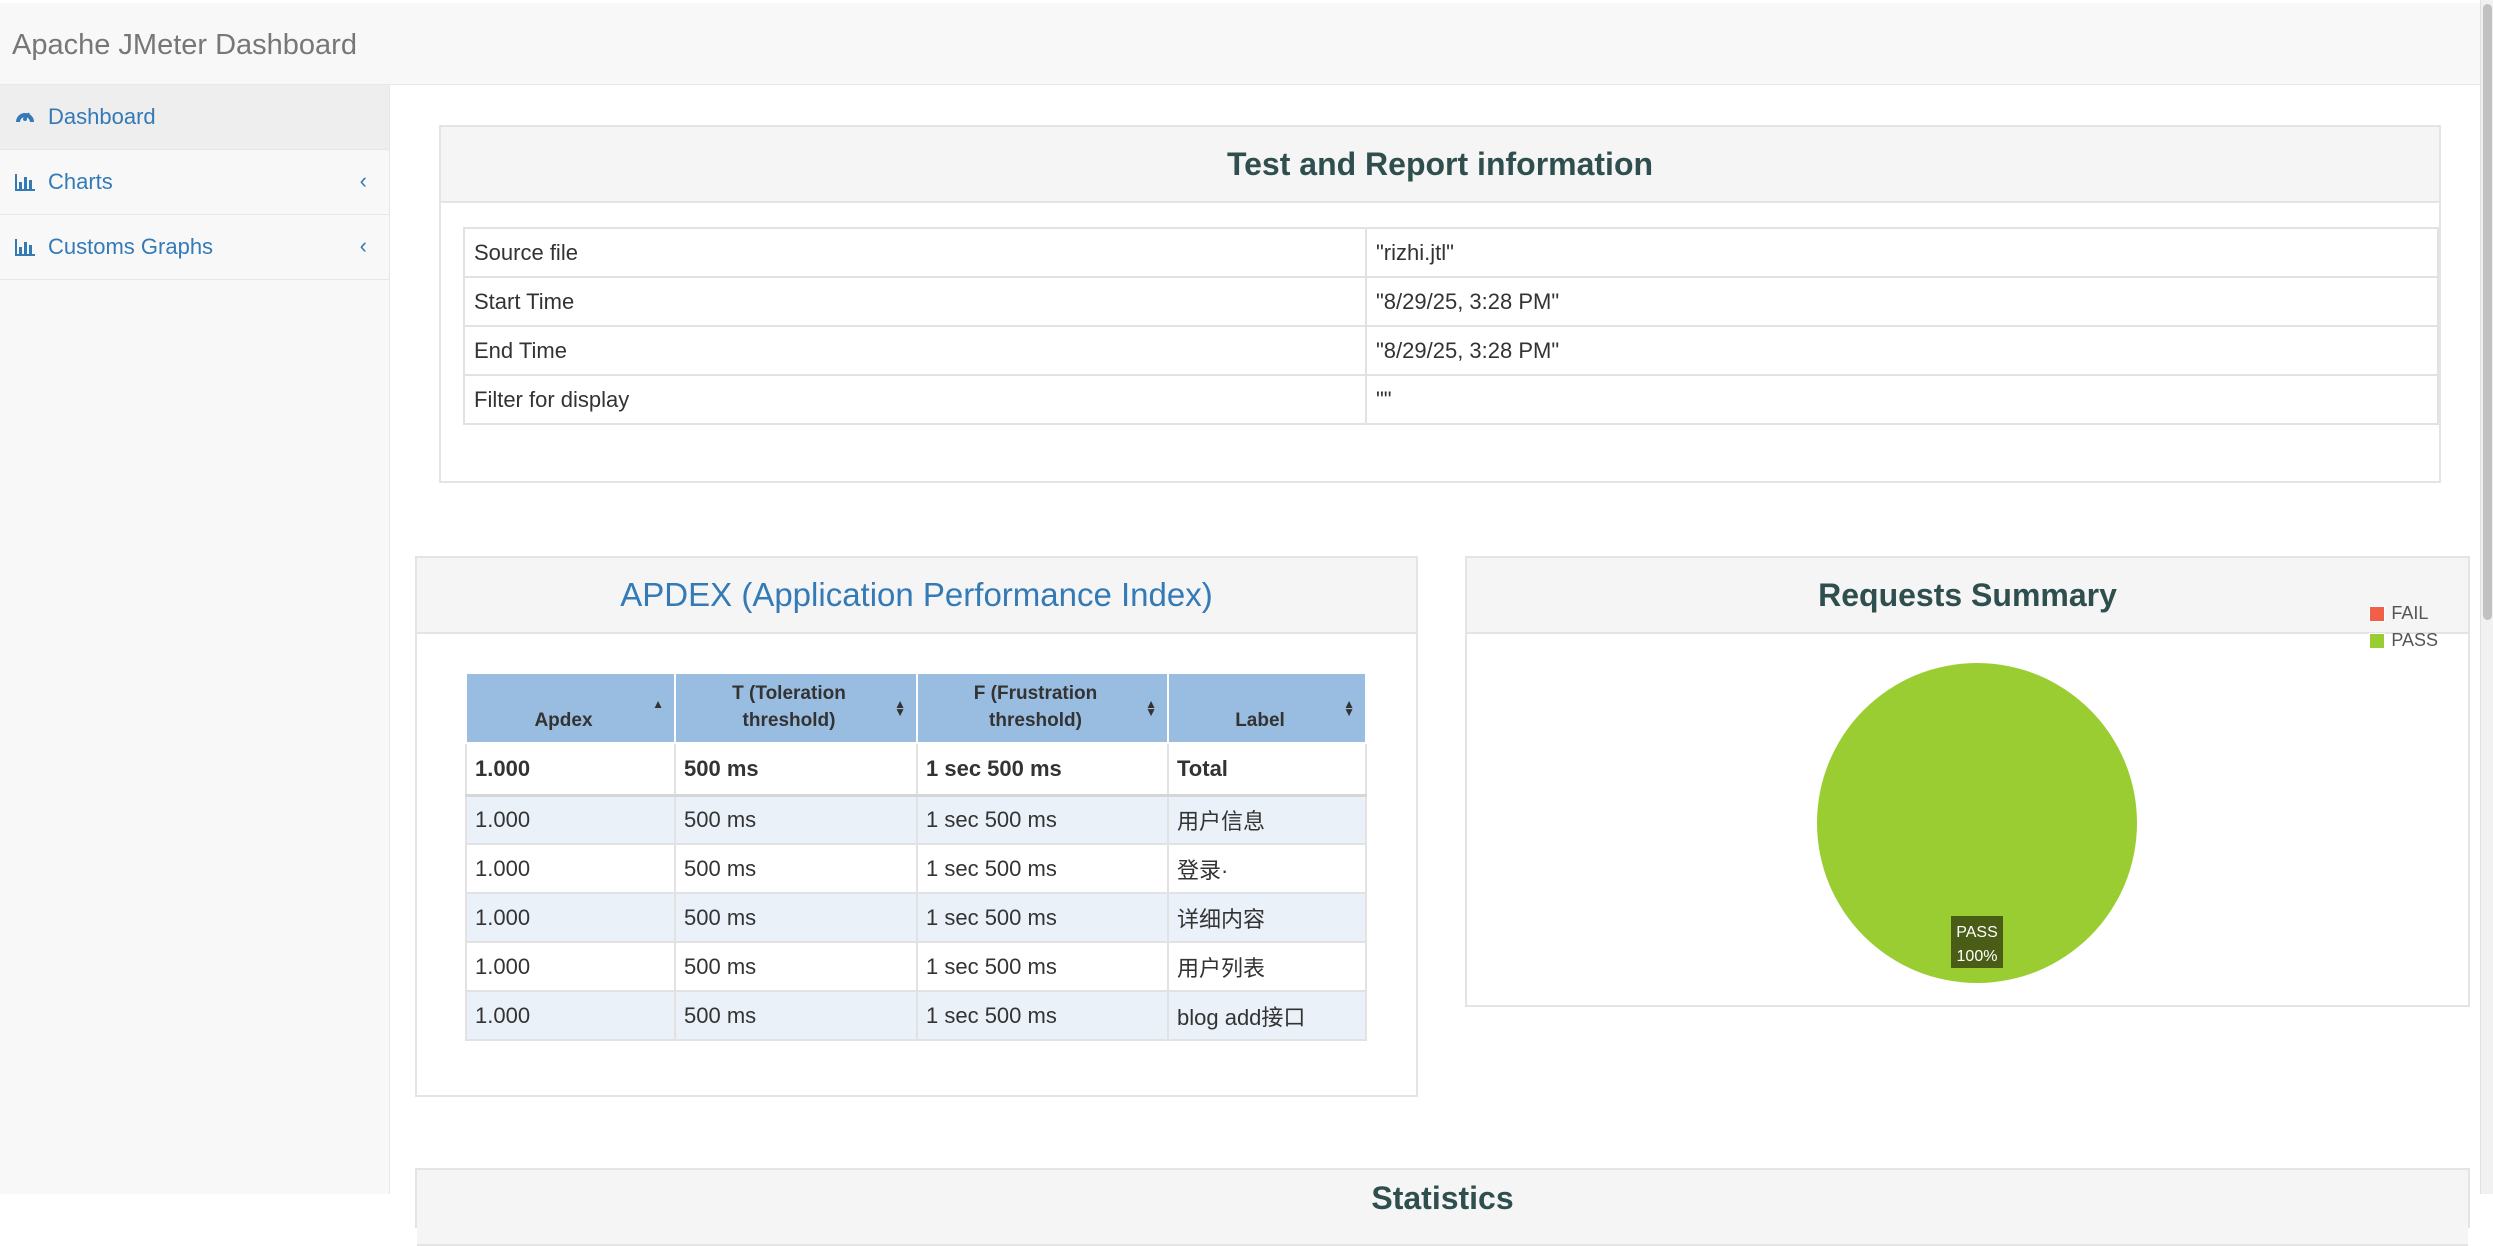  Describe the element at coordinates (916, 596) in the screenshot. I see `panel-title: APDEX (Application Performance Index)` at that location.